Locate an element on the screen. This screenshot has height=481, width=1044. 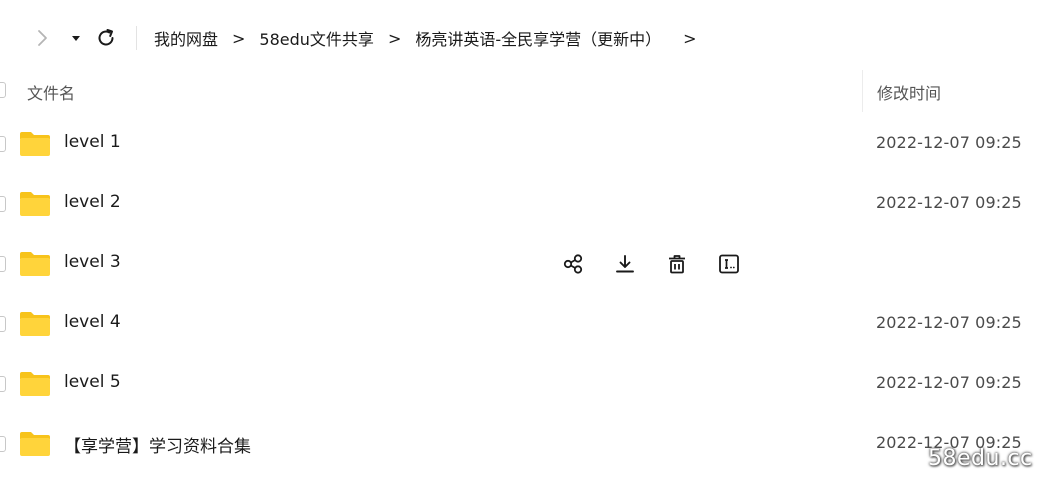
forward-button is located at coordinates (42, 38).